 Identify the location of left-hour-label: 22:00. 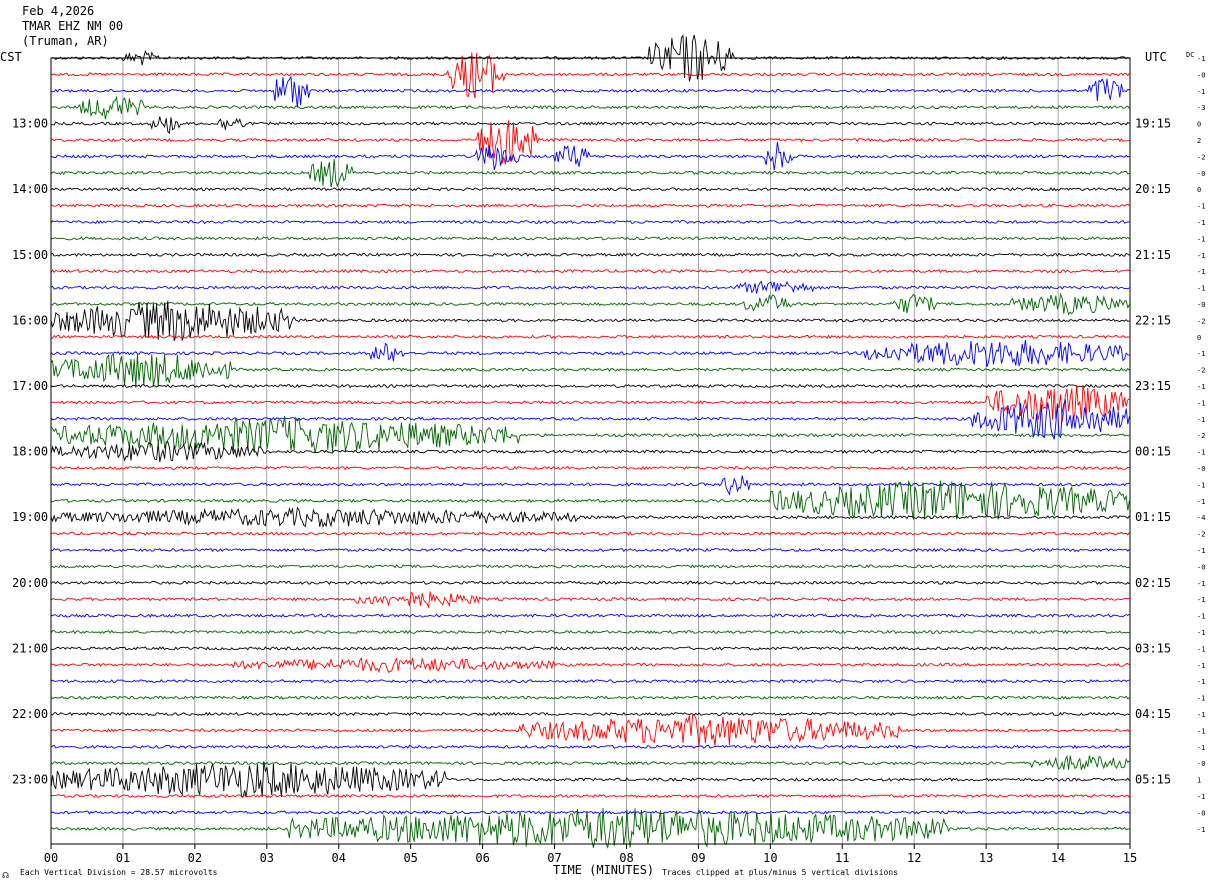
(30, 714).